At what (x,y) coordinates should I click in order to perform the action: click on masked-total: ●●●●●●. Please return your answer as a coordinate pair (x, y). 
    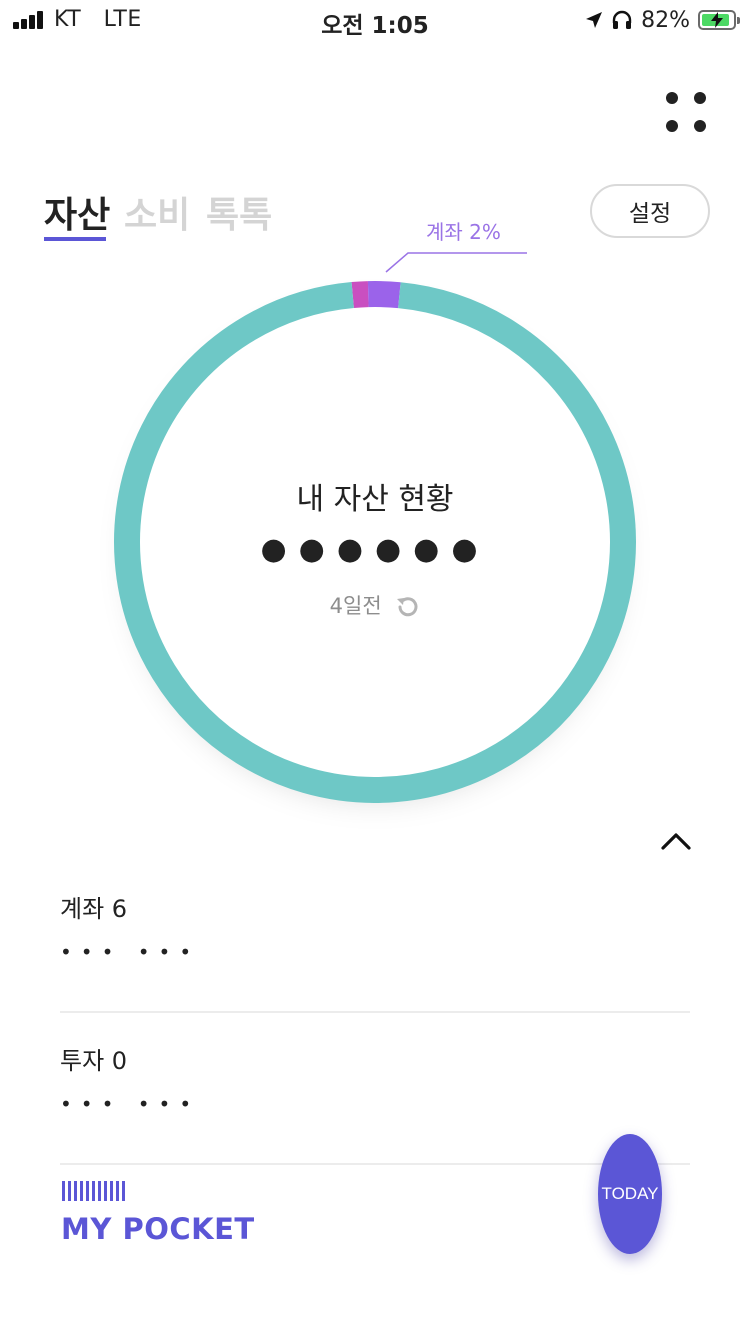
    Looking at the image, I should click on (375, 549).